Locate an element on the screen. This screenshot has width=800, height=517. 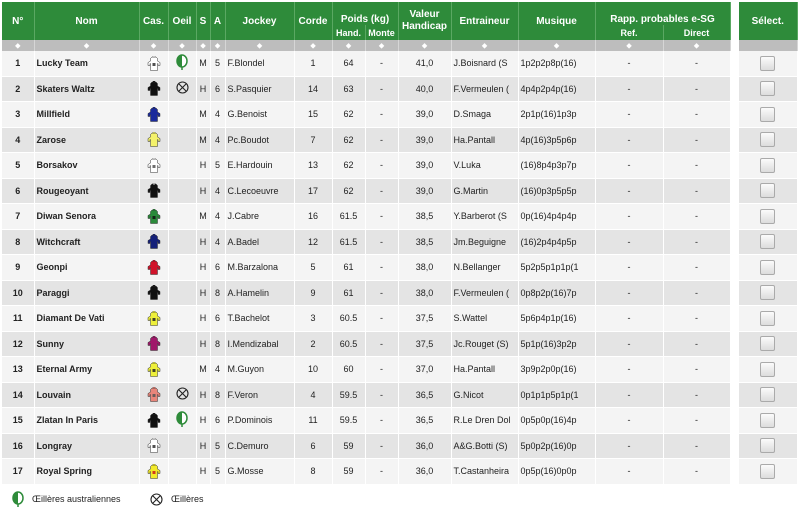
col-rapp-ref-header: Ref. is located at coordinates (629, 32).